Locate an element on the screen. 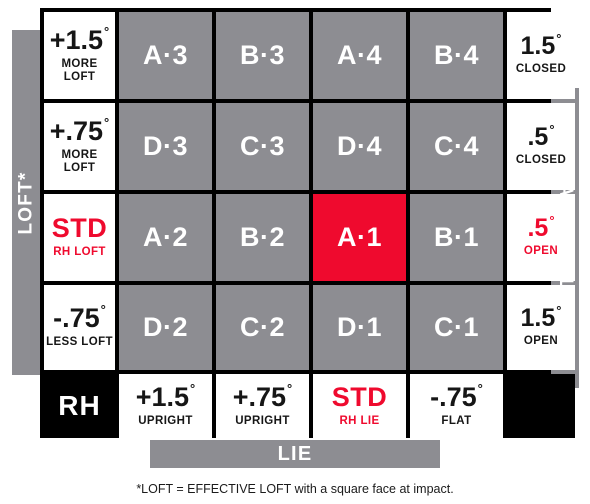 This screenshot has width=590, height=504. loft-header-1-value-wrap: +.75 ° is located at coordinates (79, 130).